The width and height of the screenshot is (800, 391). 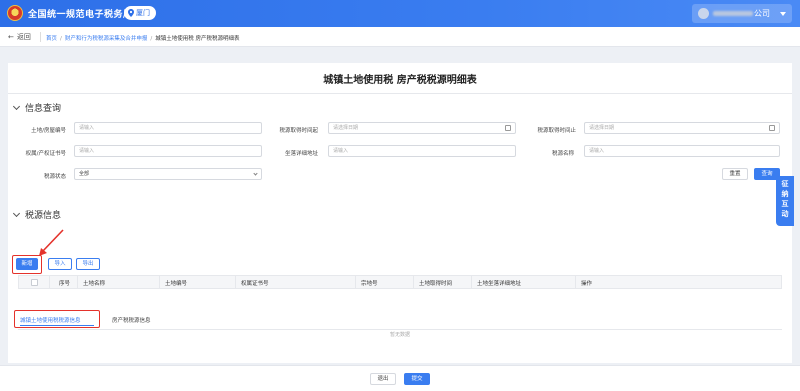 I want to click on page-title: 城镇土地使用税 房产税税源明细表, so click(x=400, y=80).